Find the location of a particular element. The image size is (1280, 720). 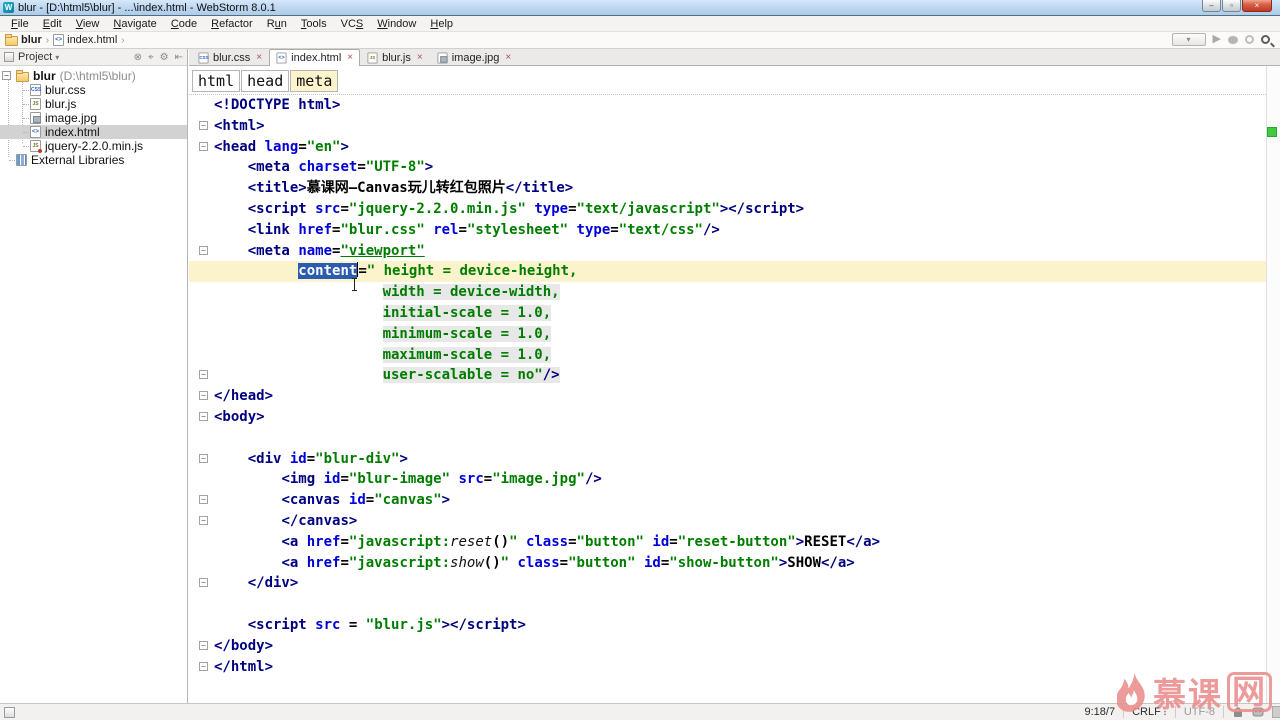

collapse-expander-icon: − is located at coordinates (6, 75).